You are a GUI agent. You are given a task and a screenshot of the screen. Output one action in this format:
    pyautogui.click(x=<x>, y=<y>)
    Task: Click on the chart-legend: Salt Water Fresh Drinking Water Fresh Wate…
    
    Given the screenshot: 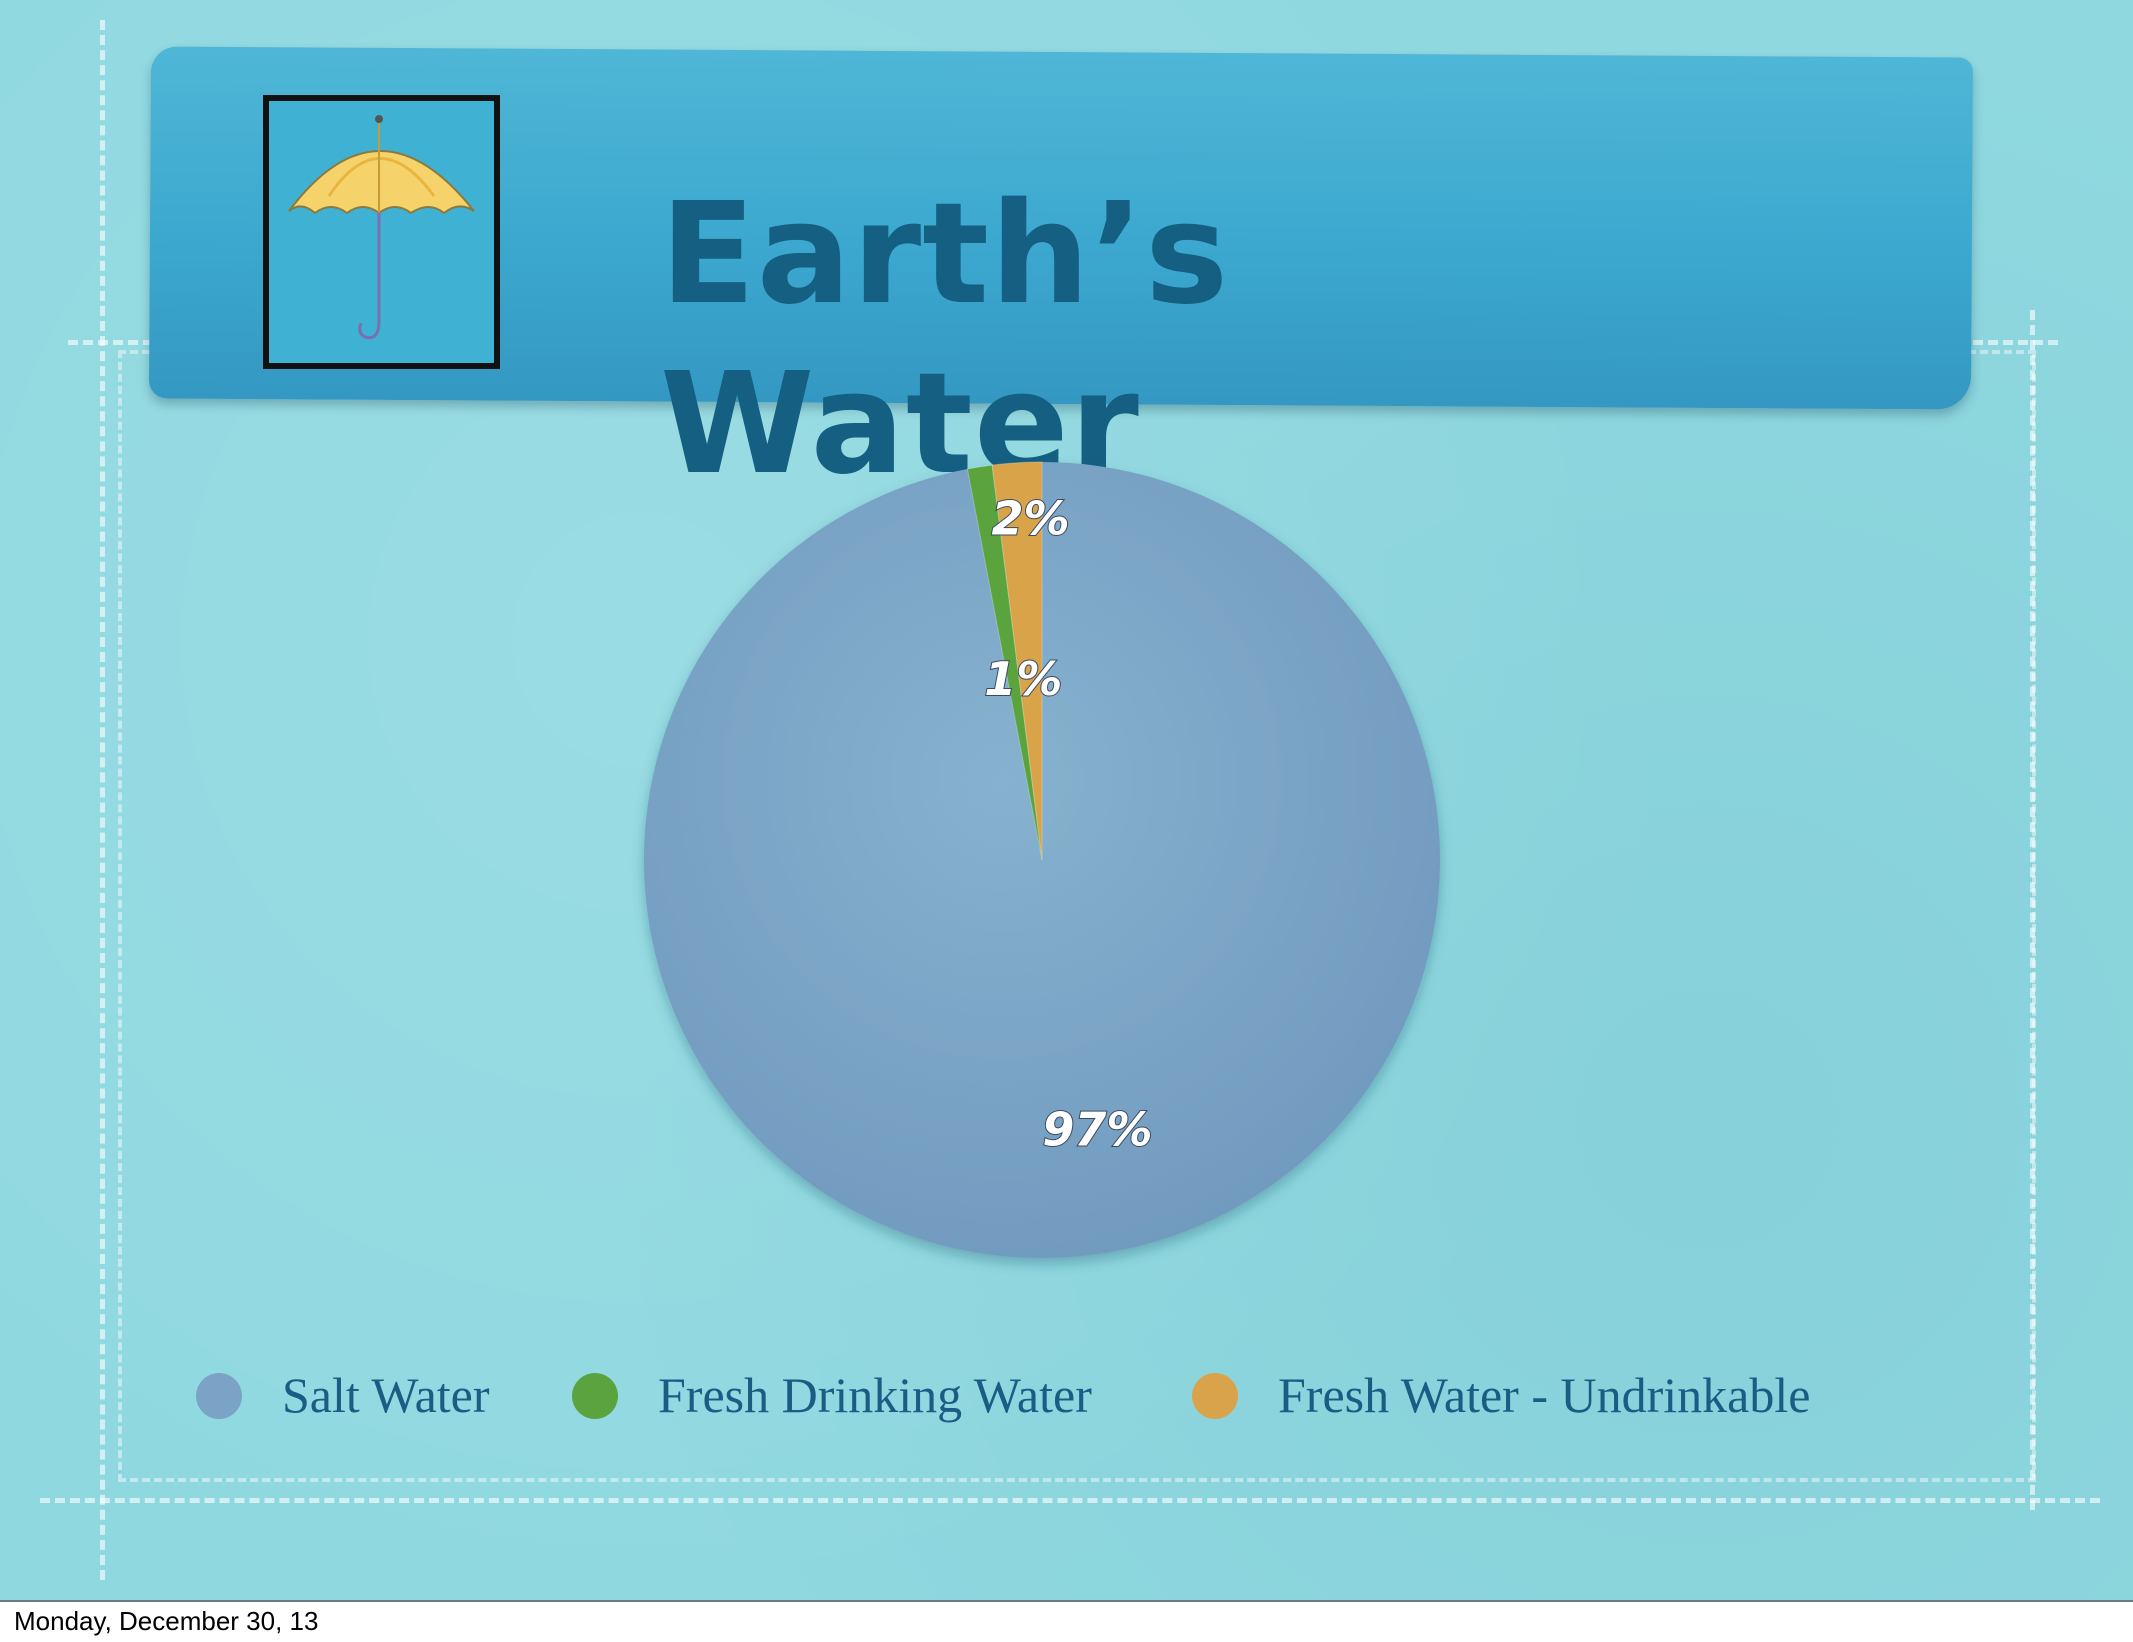 What is the action you would take?
    pyautogui.click(x=1096, y=1395)
    